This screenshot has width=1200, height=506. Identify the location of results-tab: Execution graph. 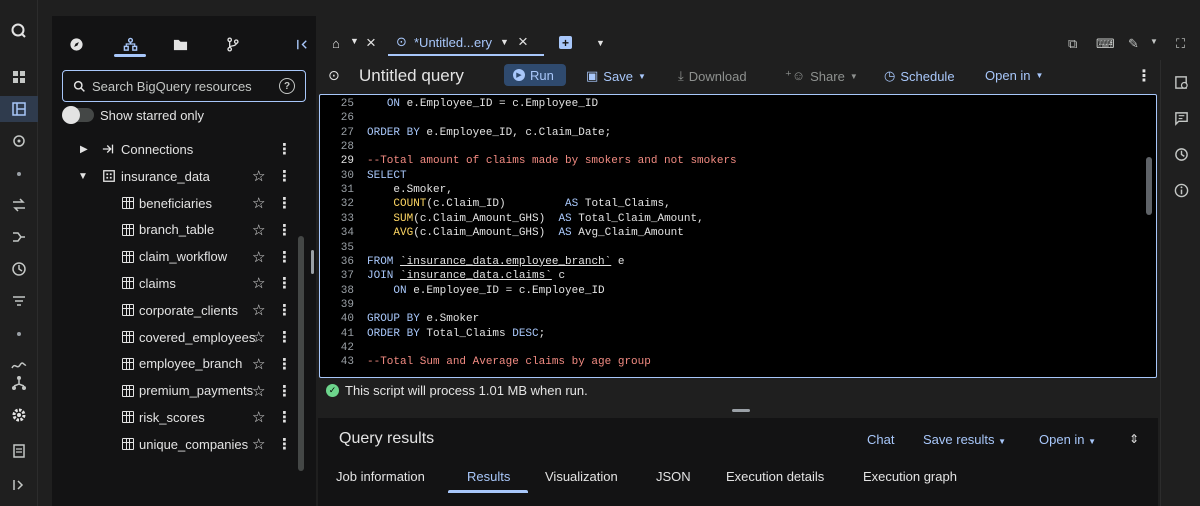
(910, 476).